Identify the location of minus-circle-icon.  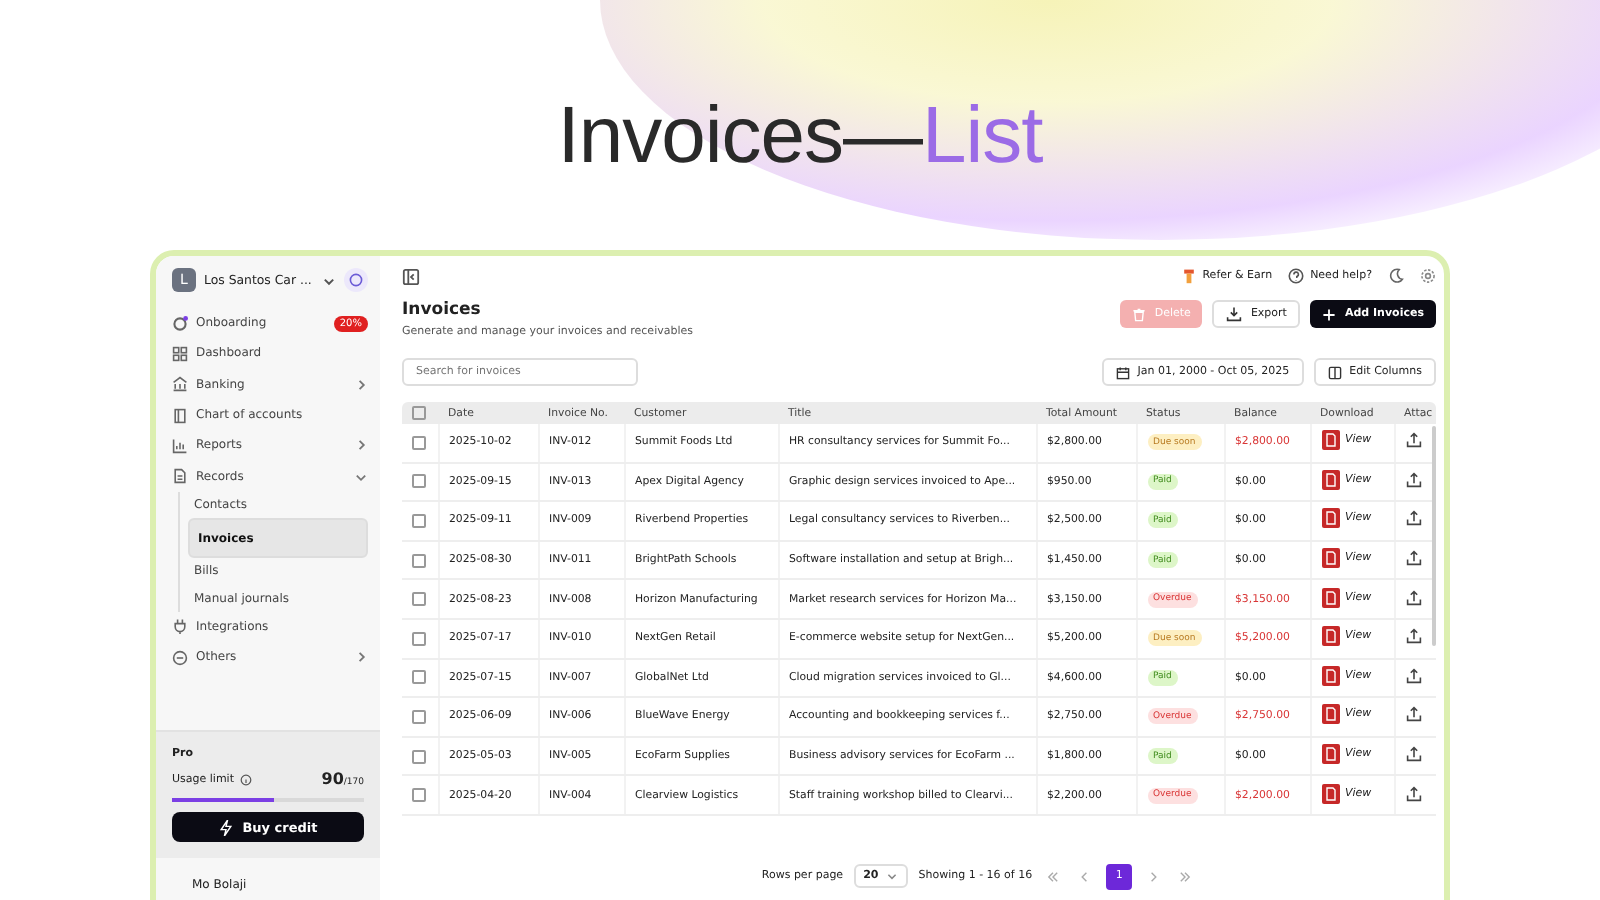
(180, 657).